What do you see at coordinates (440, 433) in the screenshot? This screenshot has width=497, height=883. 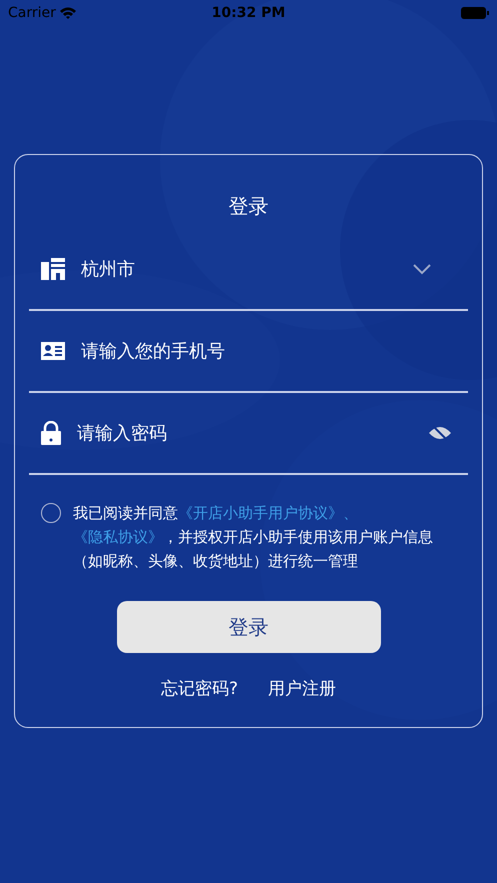 I see `eye-off-icon` at bounding box center [440, 433].